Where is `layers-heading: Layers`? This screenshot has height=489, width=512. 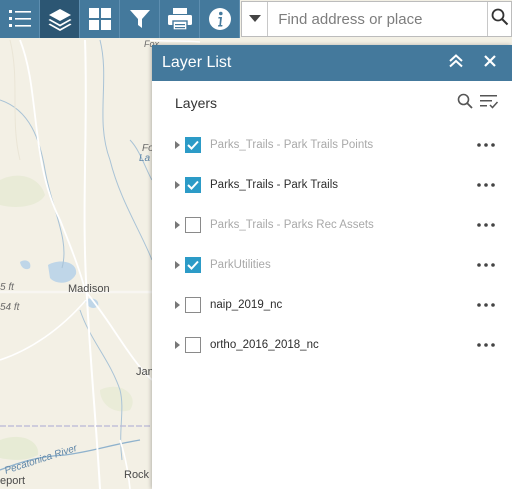 layers-heading: Layers is located at coordinates (196, 103).